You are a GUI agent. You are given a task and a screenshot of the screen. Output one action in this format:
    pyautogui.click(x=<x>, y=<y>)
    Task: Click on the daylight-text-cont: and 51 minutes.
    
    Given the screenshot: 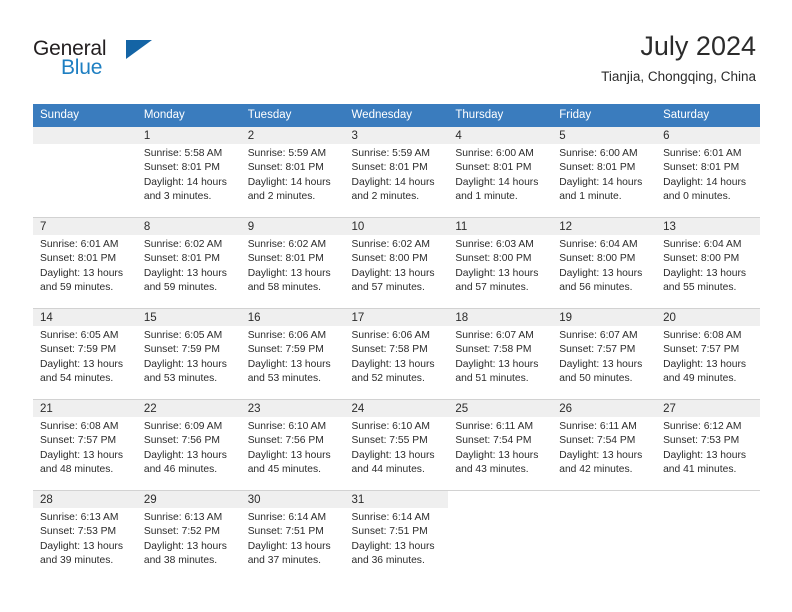 What is the action you would take?
    pyautogui.click(x=492, y=379)
    